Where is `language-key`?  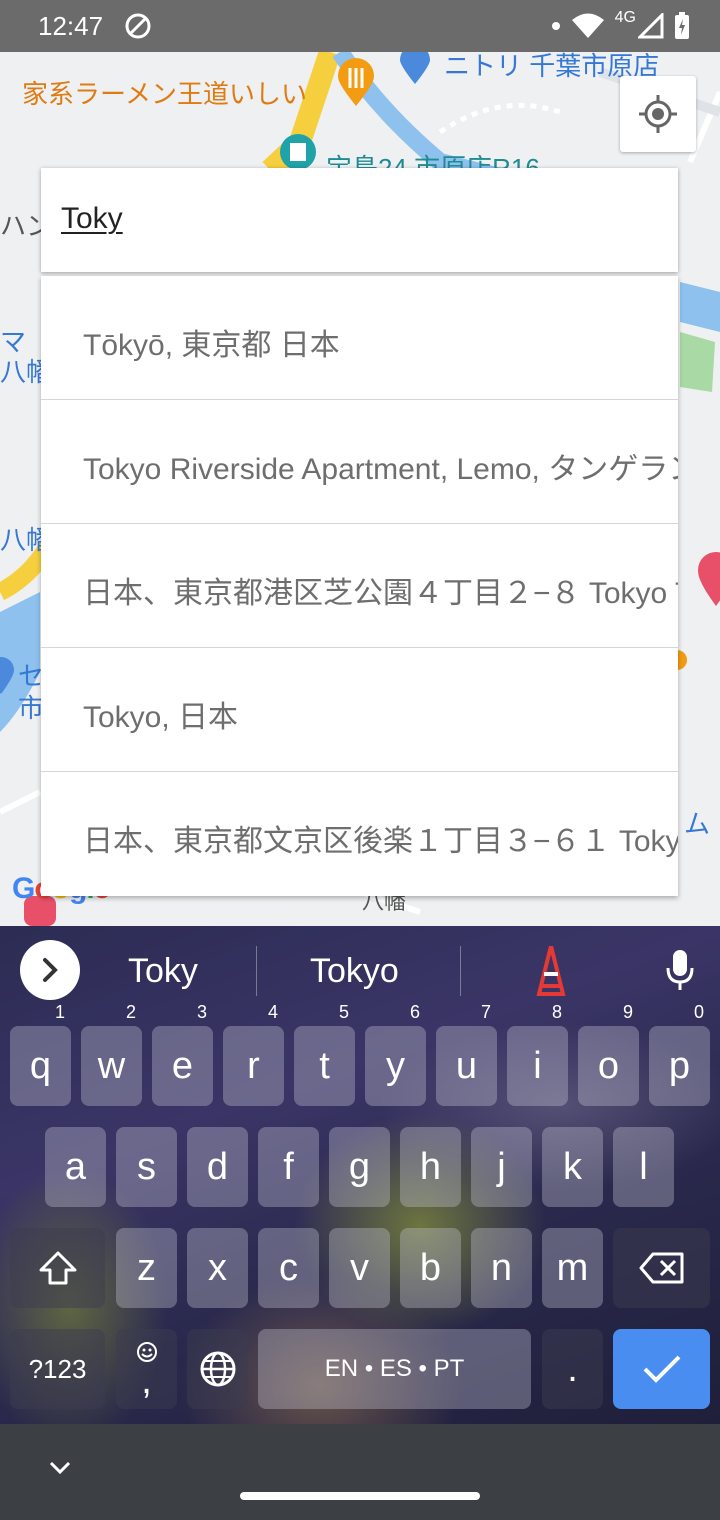 language-key is located at coordinates (217, 1369).